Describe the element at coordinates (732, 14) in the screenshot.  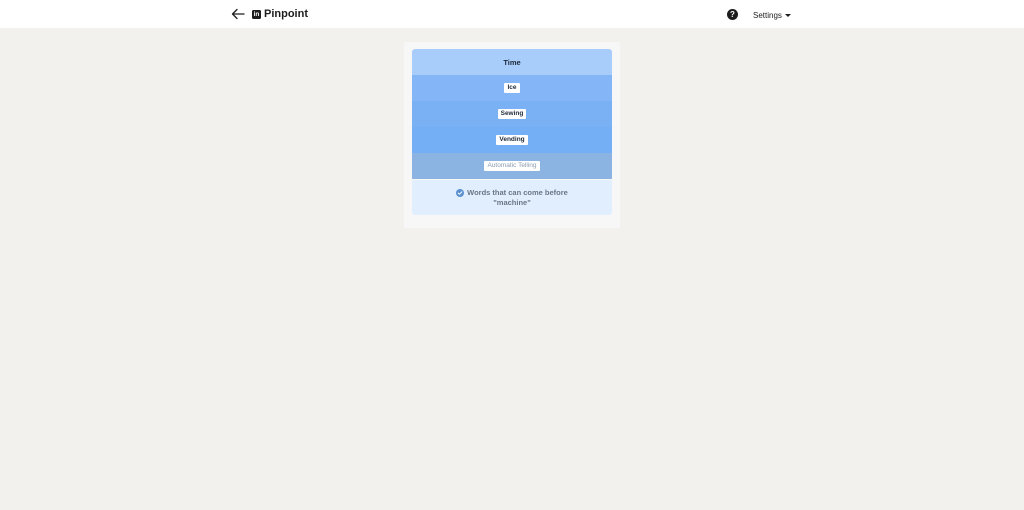
I see `help-icon: ?` at that location.